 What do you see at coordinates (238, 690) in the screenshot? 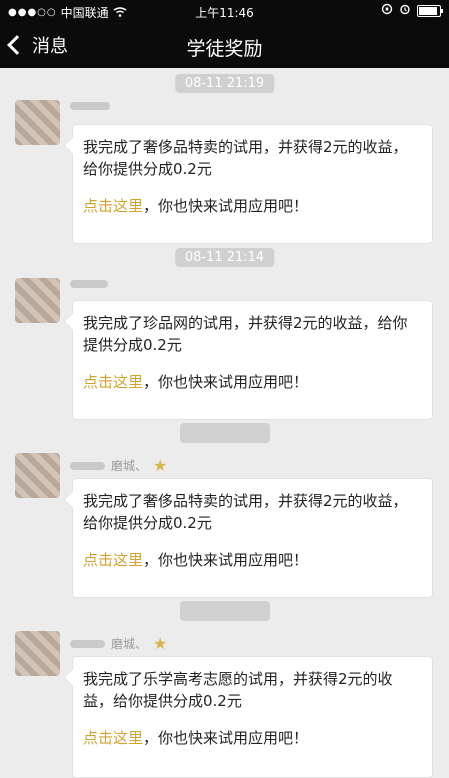
I see `message-text: 我完成了乐学高考志愿的试用，并获得2元的收益，给你提供分成0.2元` at bounding box center [238, 690].